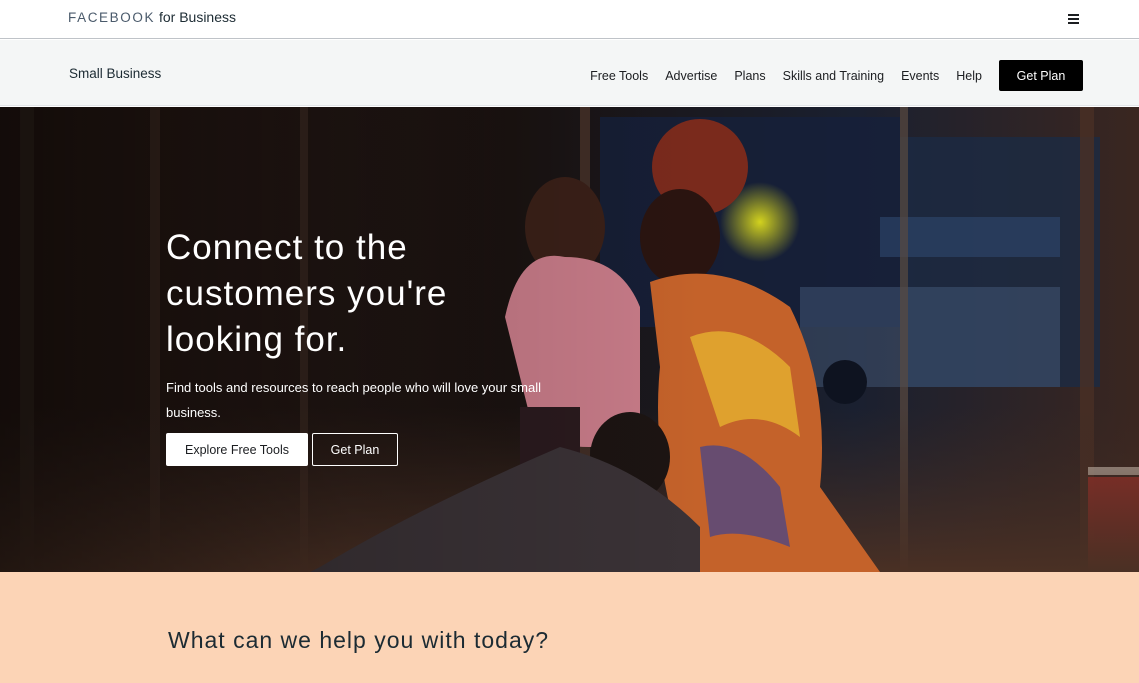  Describe the element at coordinates (257, 339) in the screenshot. I see `hero-title-line-3: looking for.` at that location.